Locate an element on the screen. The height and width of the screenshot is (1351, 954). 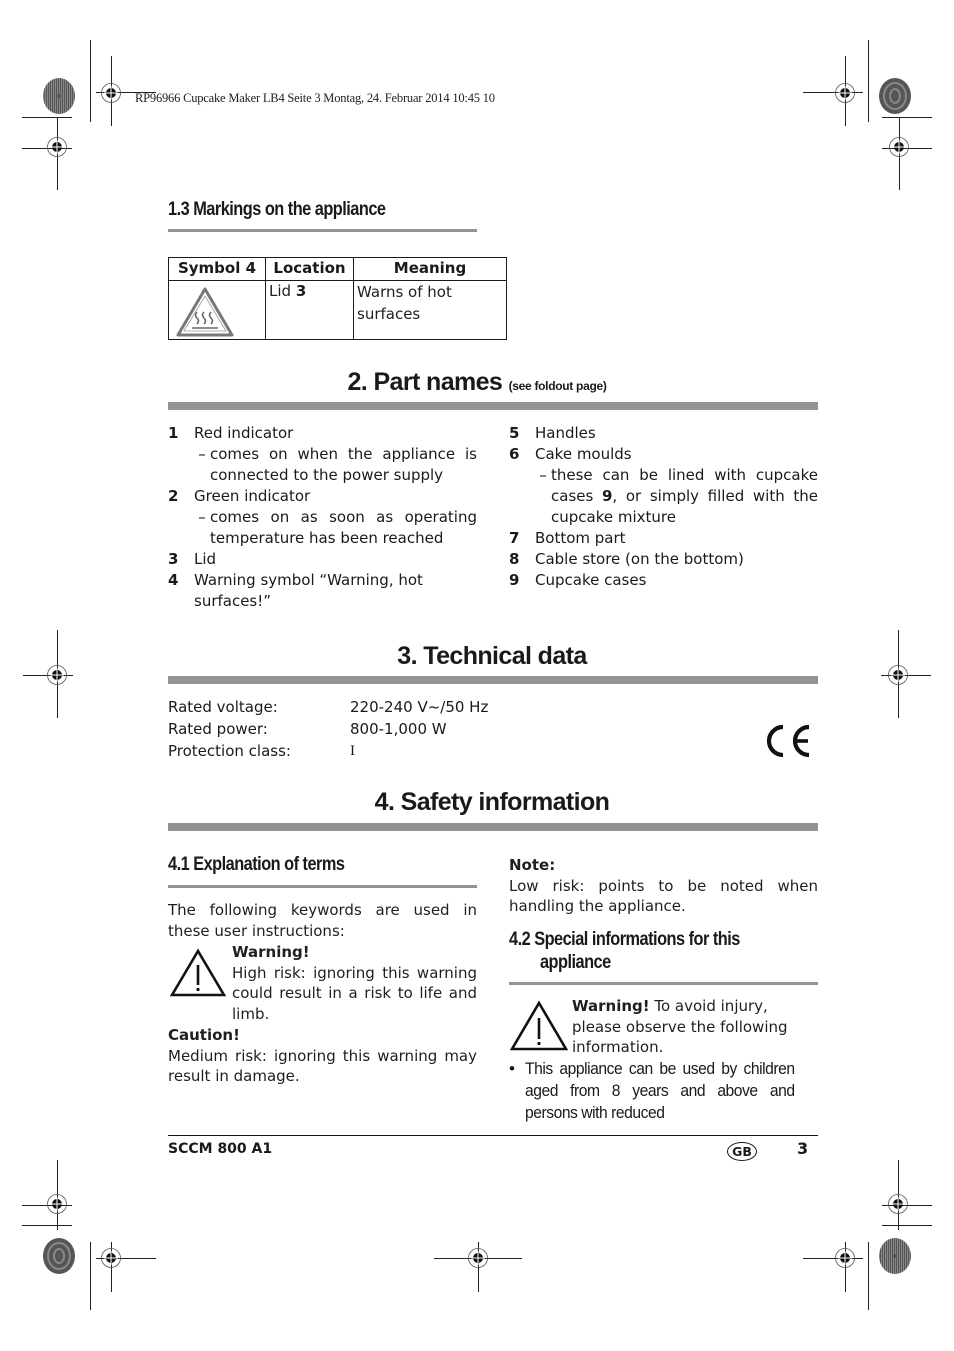
location-cell: Lid 3 is located at coordinates (309, 310).